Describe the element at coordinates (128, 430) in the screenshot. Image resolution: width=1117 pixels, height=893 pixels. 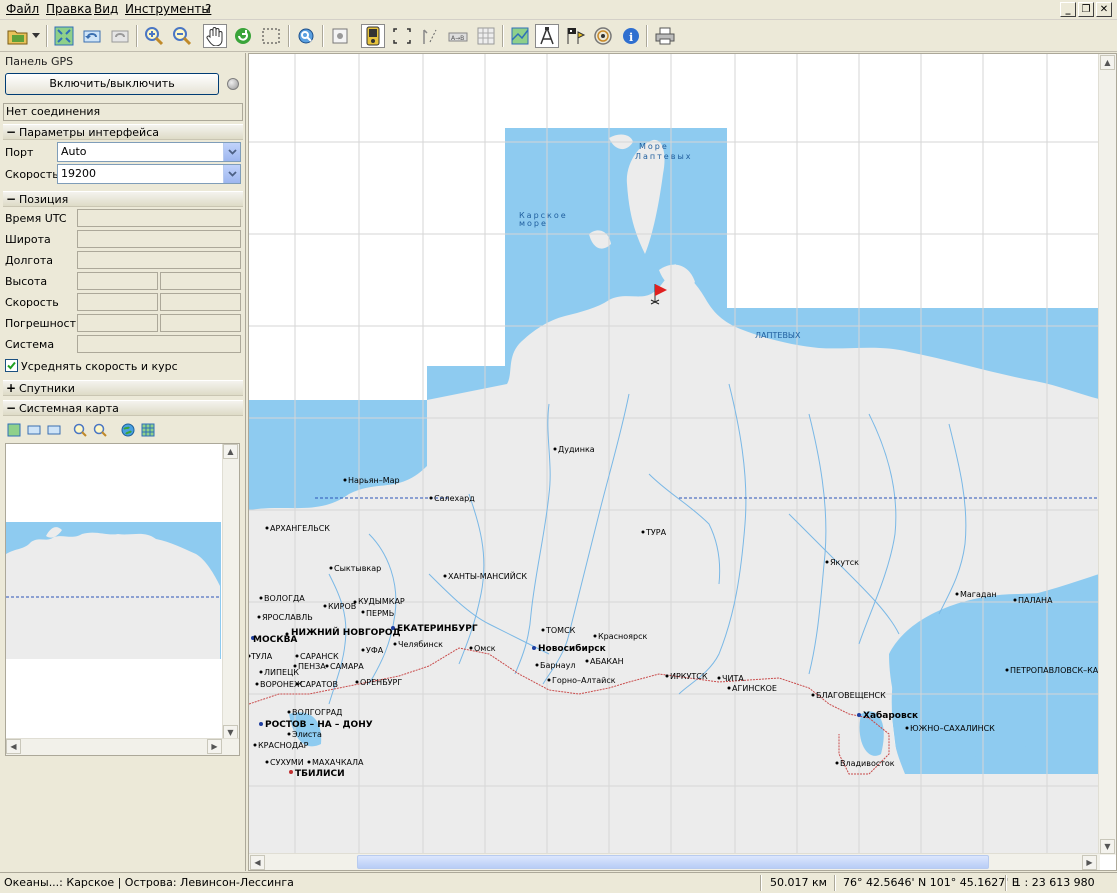
I see `globe-icon` at that location.